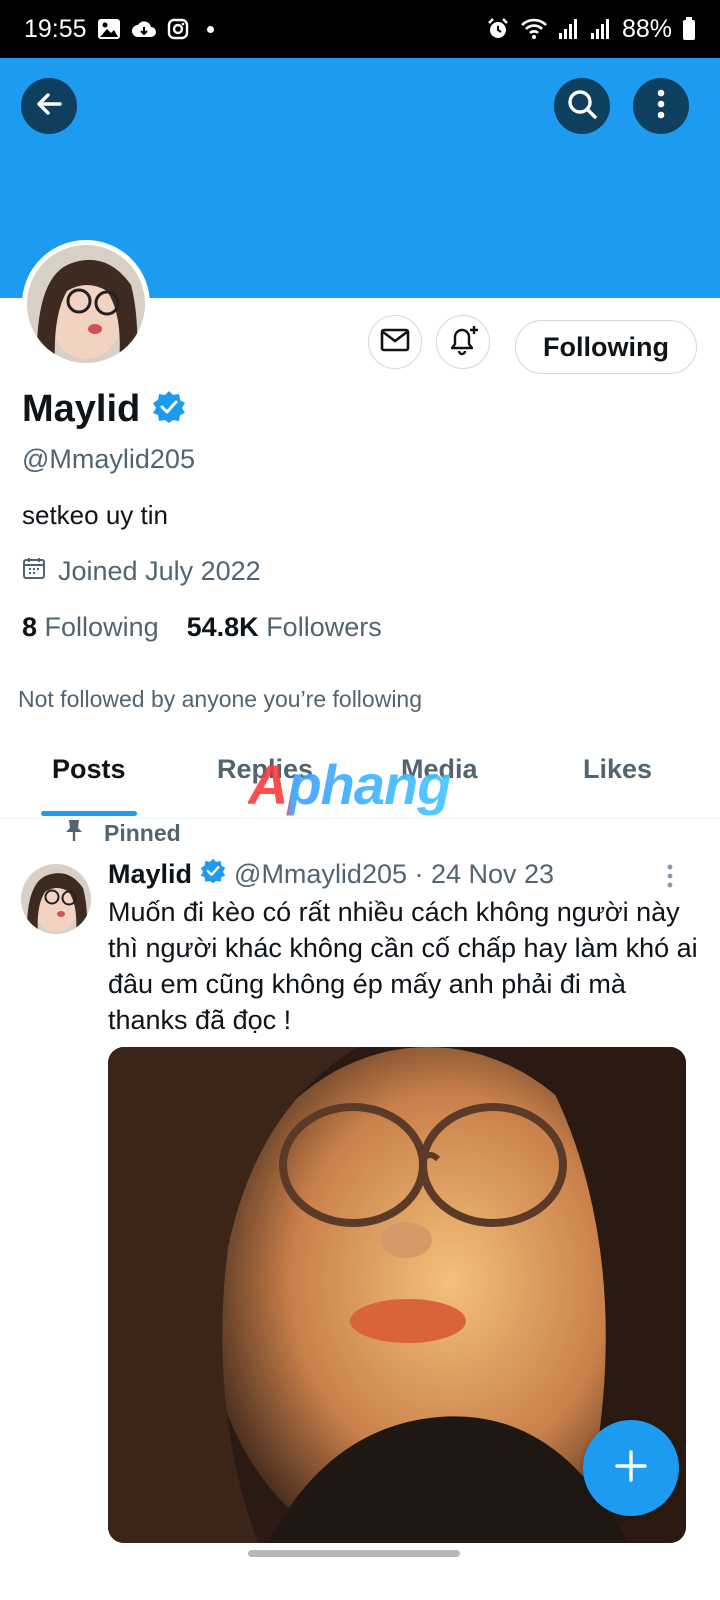 The height and width of the screenshot is (1600, 720). I want to click on pinned-label: Pinned, so click(122, 833).